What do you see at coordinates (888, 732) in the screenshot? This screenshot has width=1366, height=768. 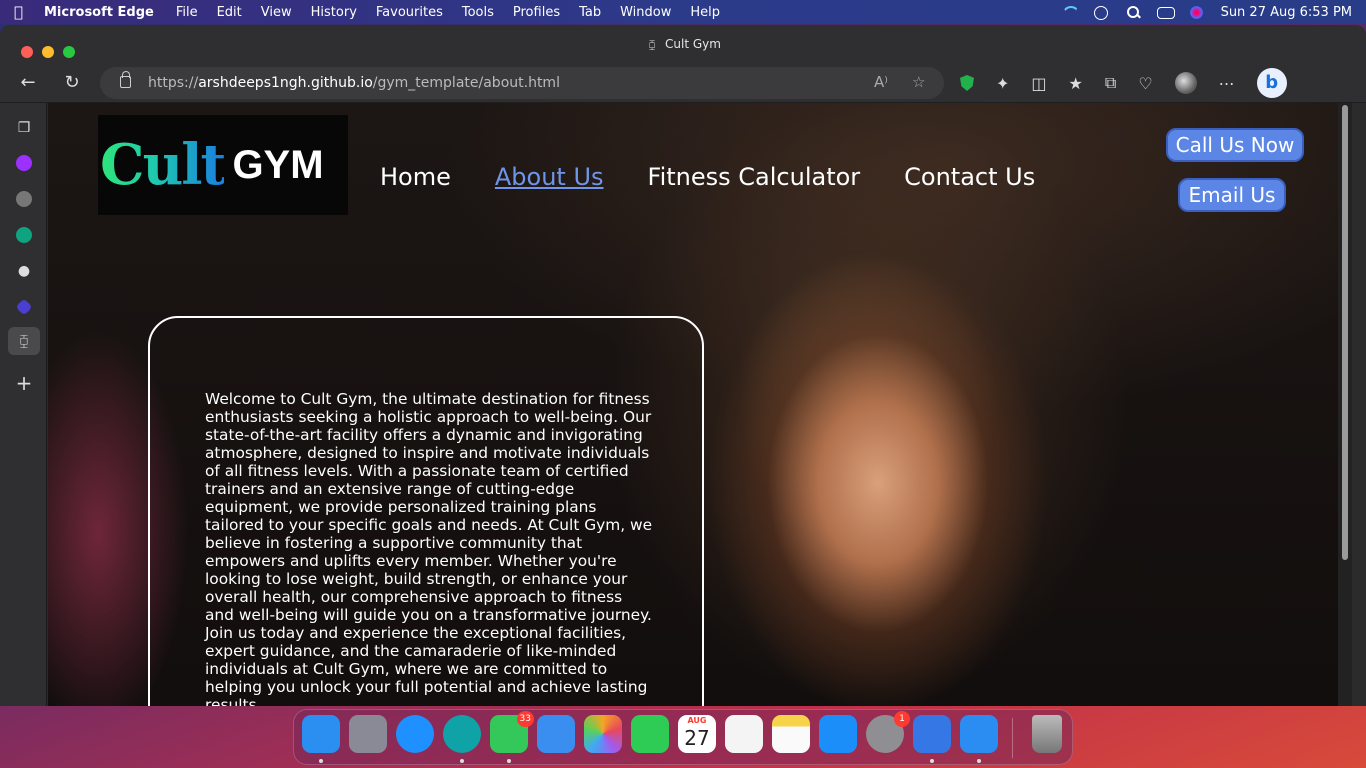 I see `dock-system-settings: 1` at bounding box center [888, 732].